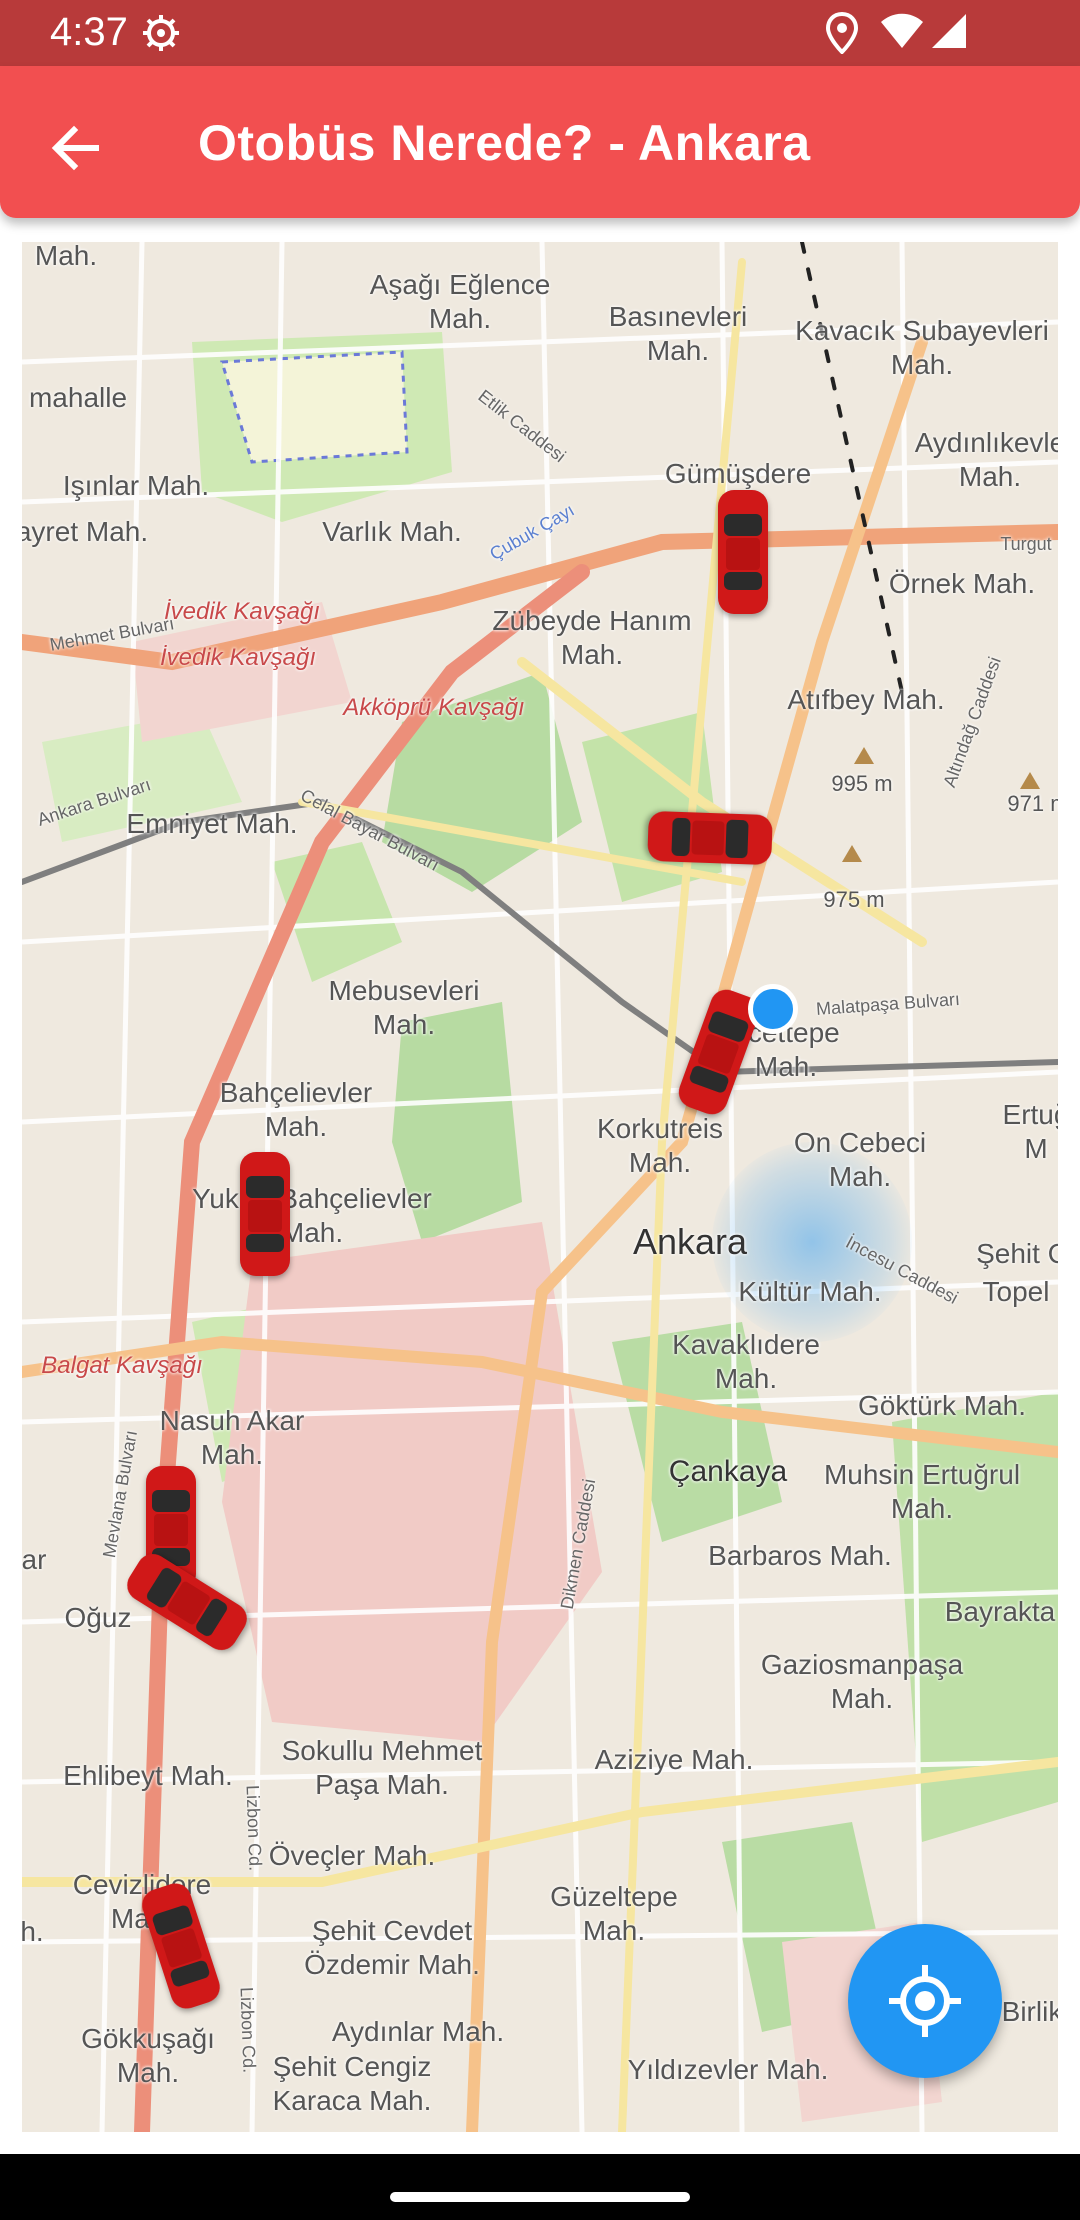  I want to click on wifi-icon, so click(902, 30).